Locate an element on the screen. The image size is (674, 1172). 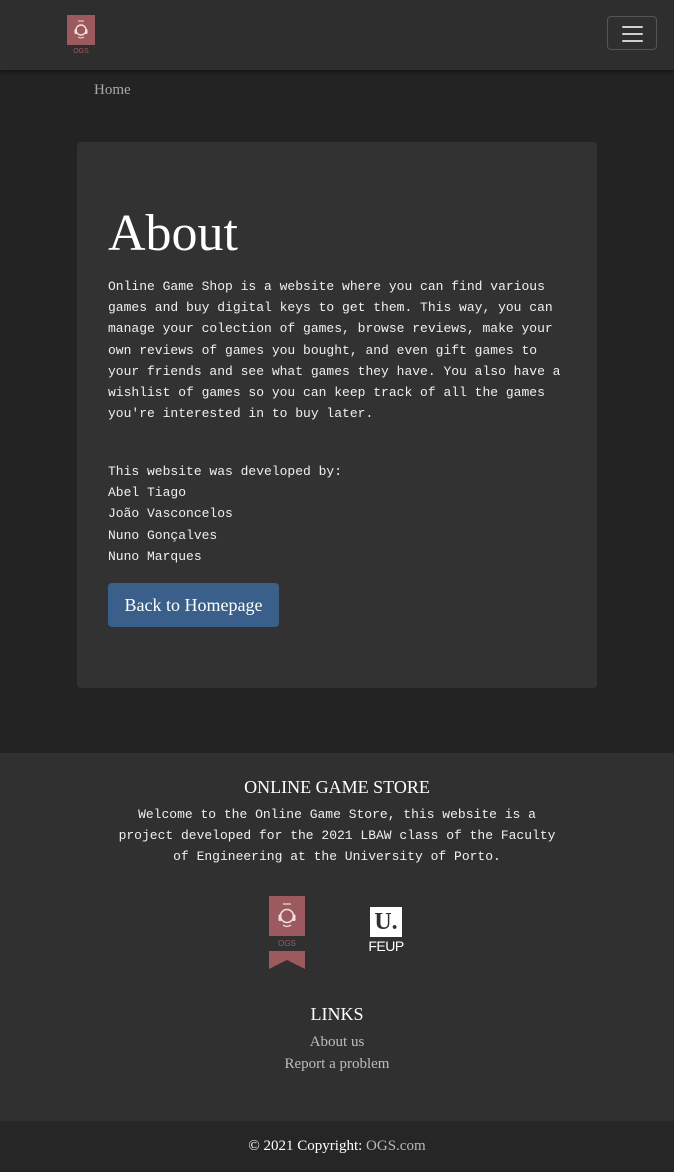
ogs-logo: OGS is located at coordinates (81, 35).